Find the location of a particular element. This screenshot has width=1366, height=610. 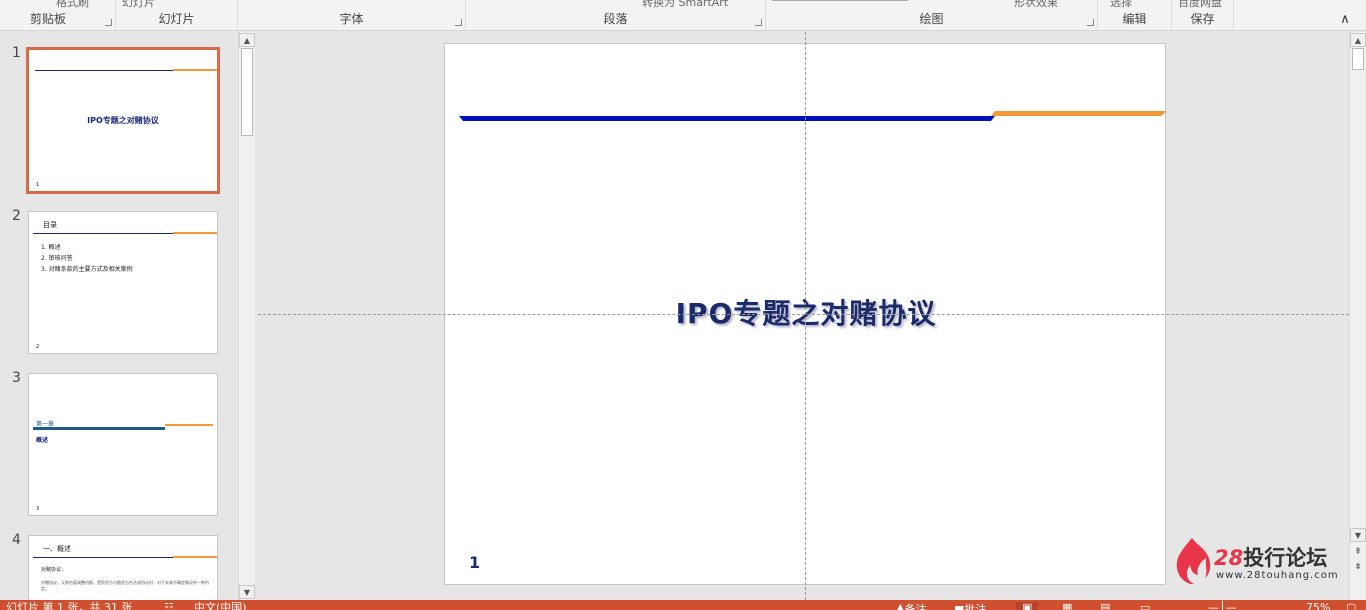

teal-rule is located at coordinates (99, 428).